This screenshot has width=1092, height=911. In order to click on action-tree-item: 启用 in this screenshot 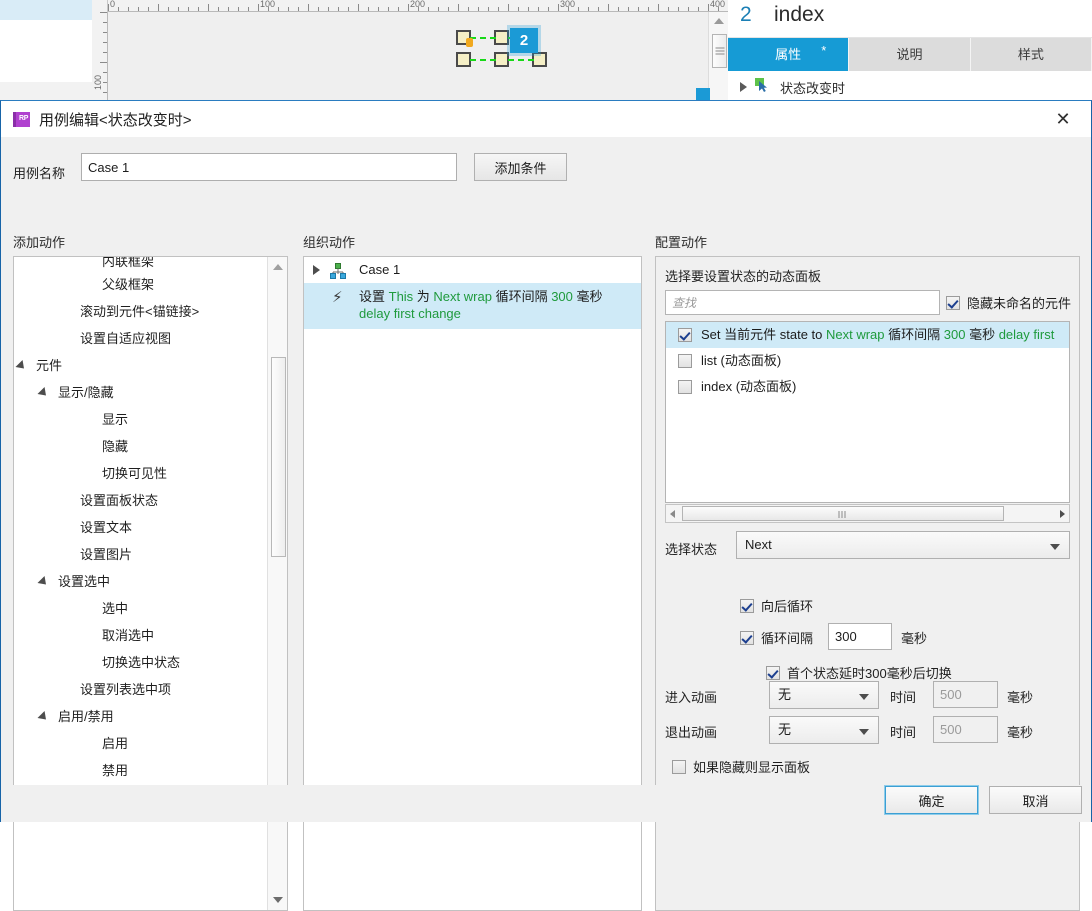, I will do `click(141, 743)`.